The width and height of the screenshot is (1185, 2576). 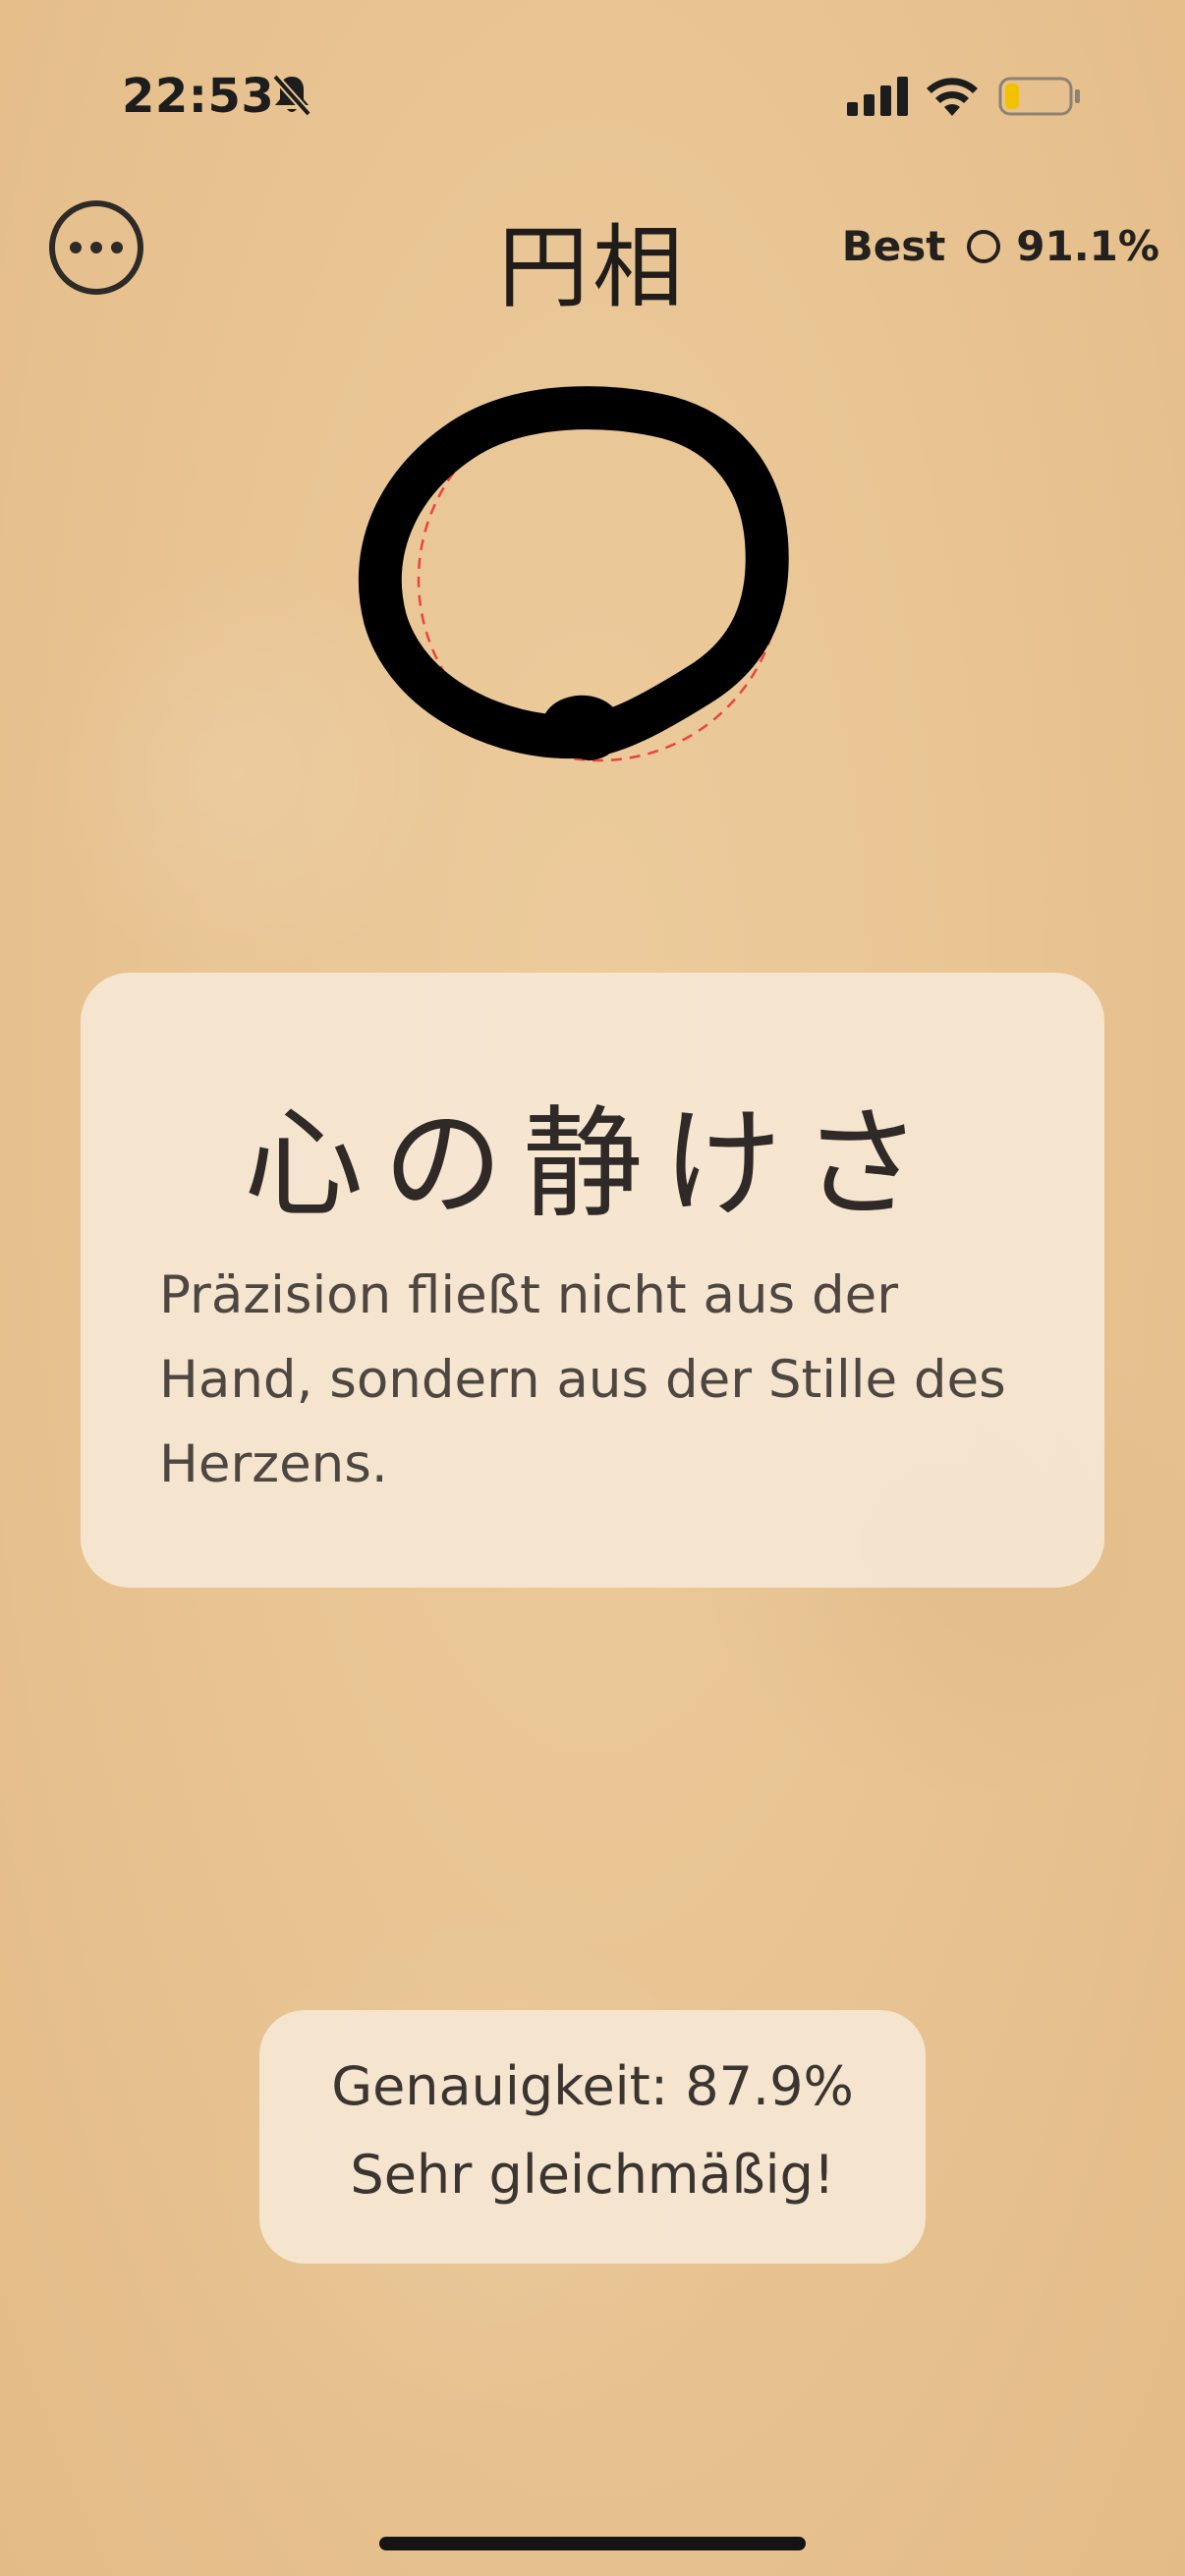 I want to click on drawing-canvas, so click(x=580, y=579).